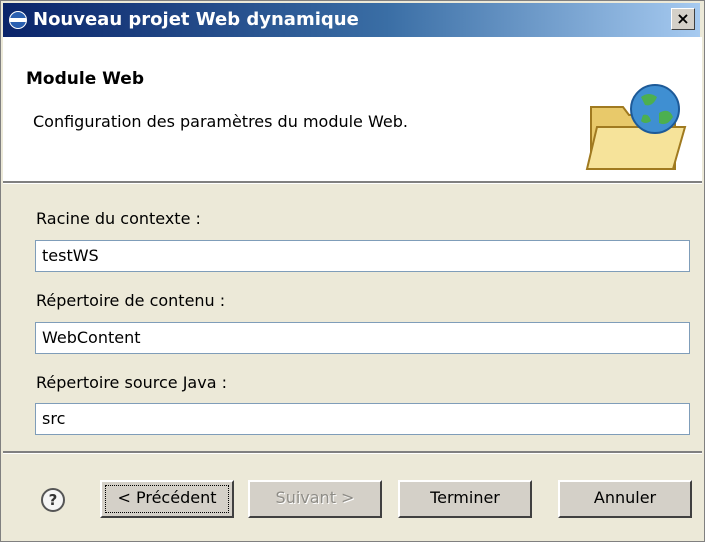 The height and width of the screenshot is (542, 705). Describe the element at coordinates (636, 127) in the screenshot. I see `folder-globe-icon` at that location.